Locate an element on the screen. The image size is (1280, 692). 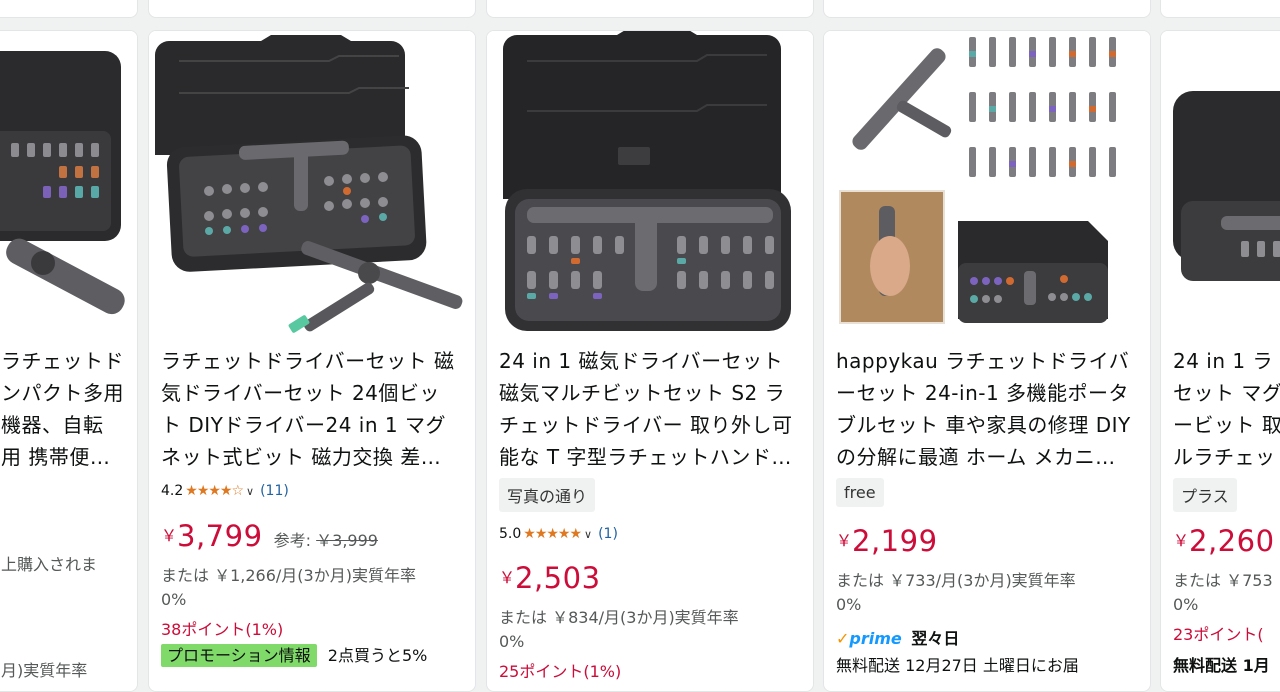
promotion-row: プロモーション情報 2点買うと5% is located at coordinates (294, 654).